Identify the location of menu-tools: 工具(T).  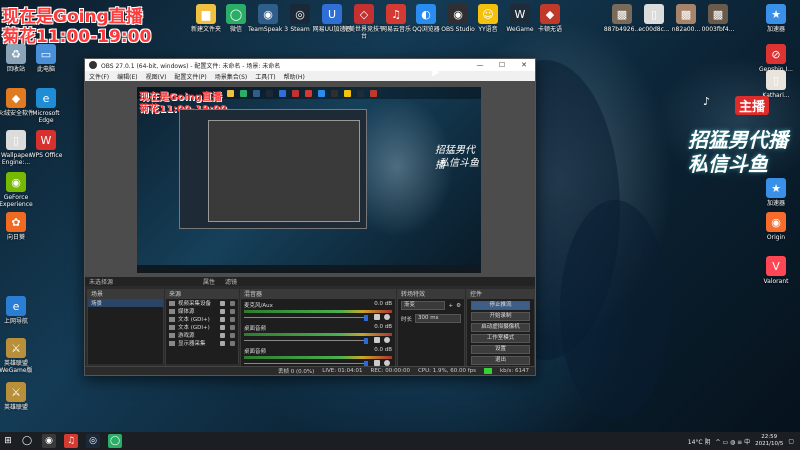
(265, 76).